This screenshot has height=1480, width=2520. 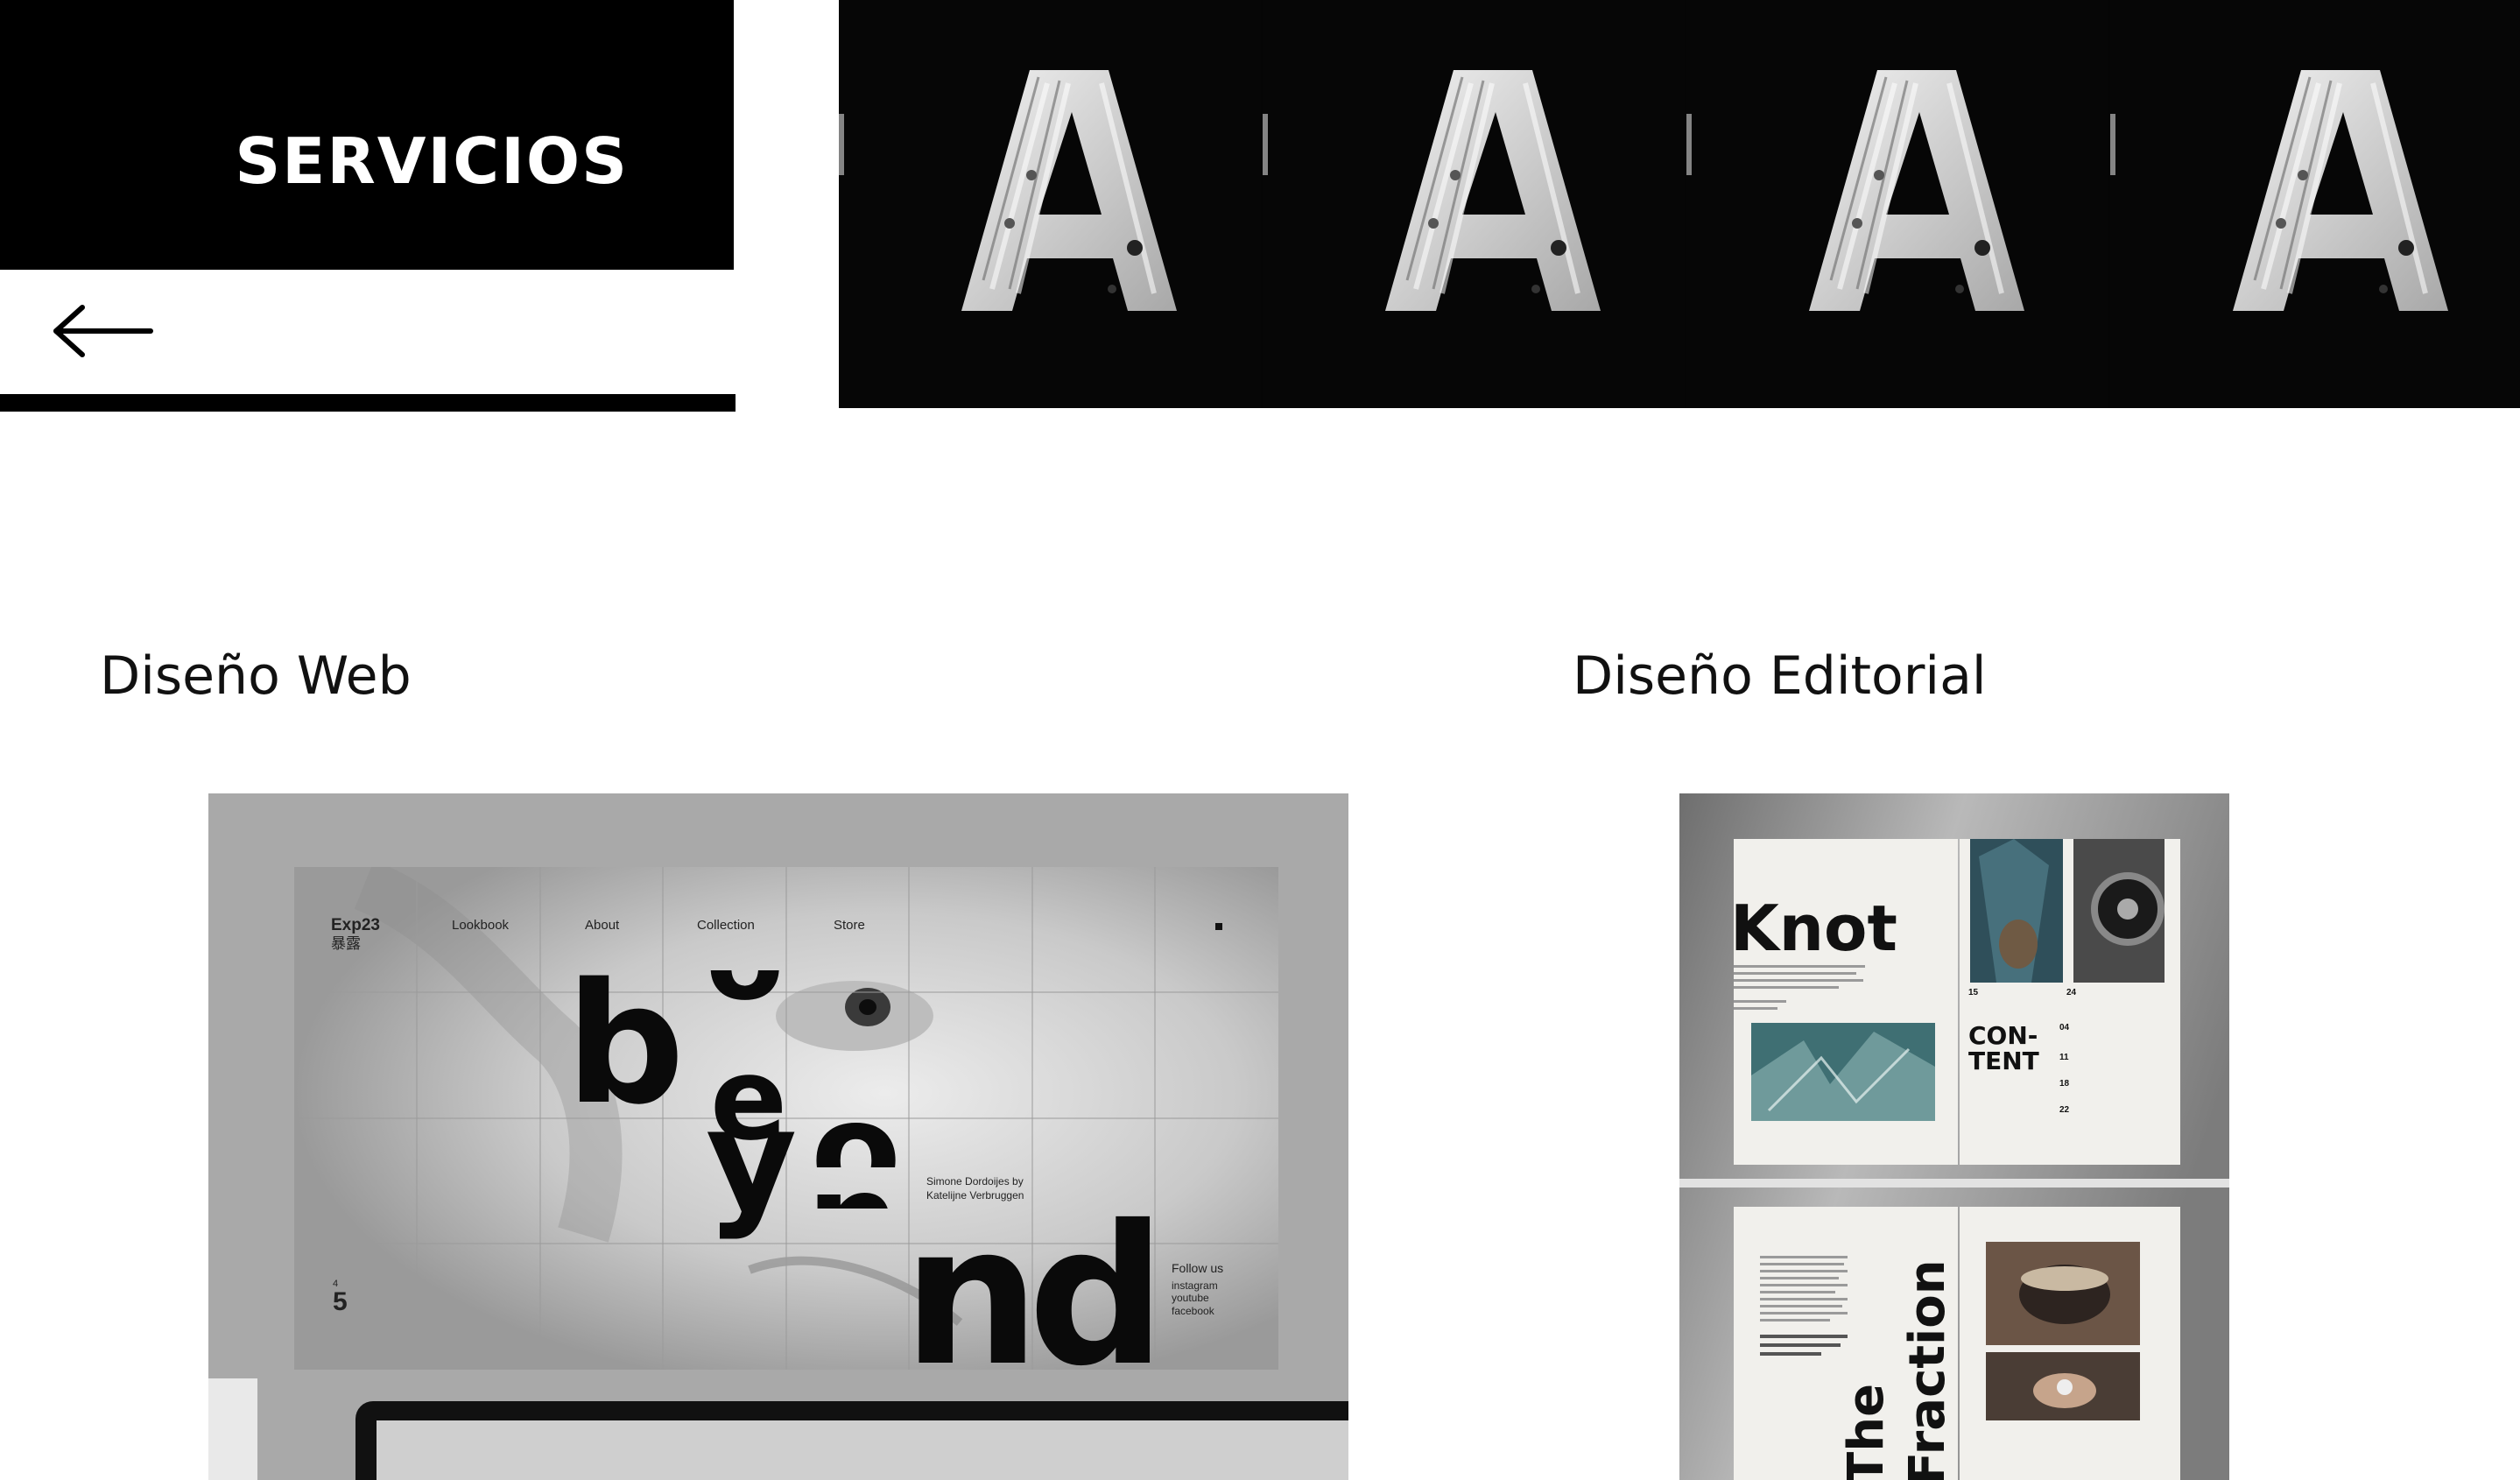 I want to click on mockup-logo: Exp23 暴露, so click(x=355, y=934).